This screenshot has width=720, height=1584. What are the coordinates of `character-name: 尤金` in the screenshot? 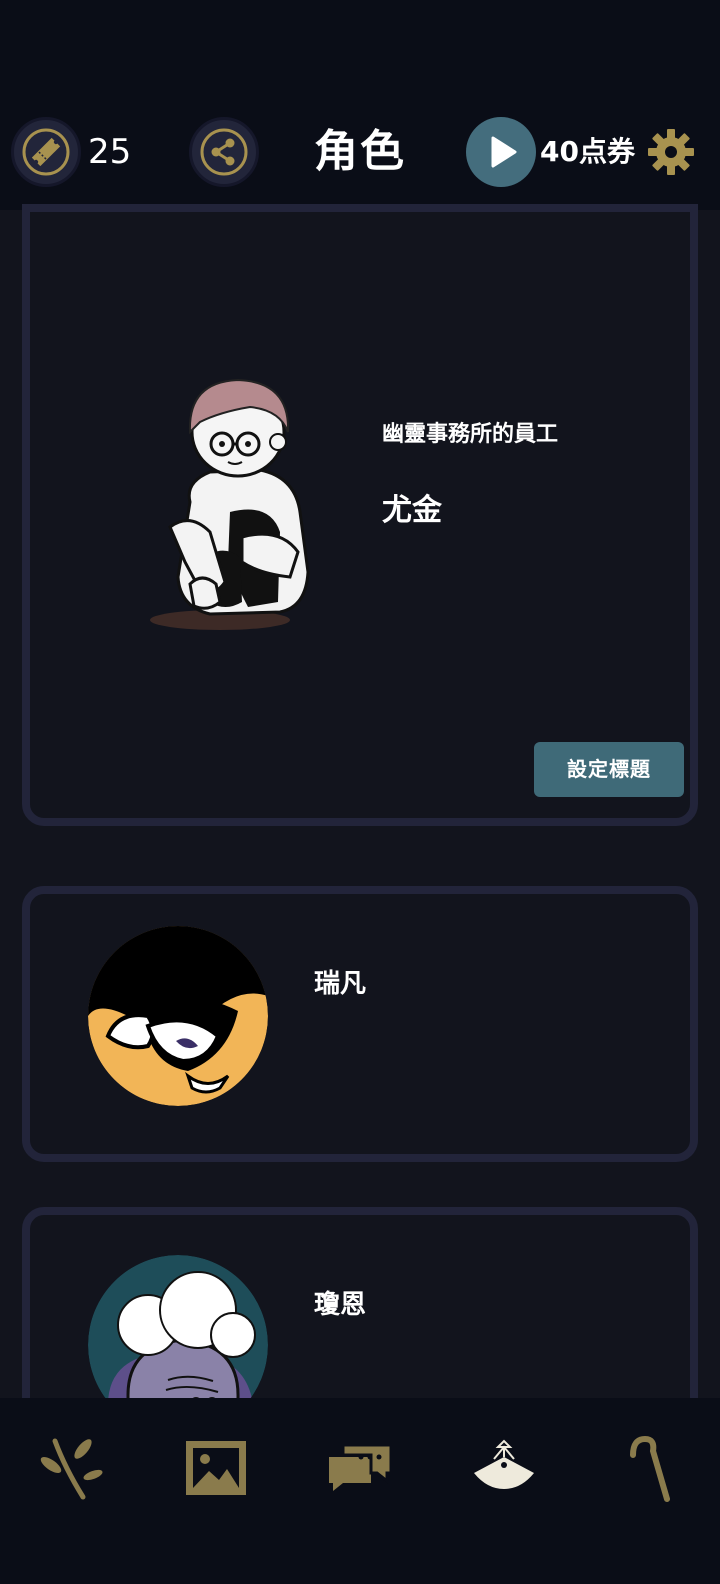 It's located at (412, 510).